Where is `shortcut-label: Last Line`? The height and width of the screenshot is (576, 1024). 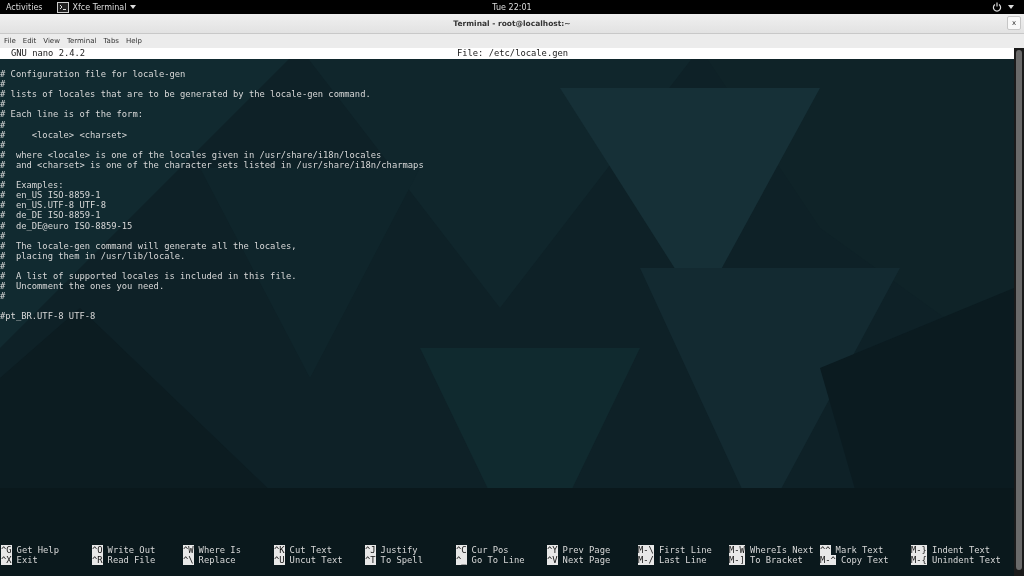 shortcut-label: Last Line is located at coordinates (682, 559).